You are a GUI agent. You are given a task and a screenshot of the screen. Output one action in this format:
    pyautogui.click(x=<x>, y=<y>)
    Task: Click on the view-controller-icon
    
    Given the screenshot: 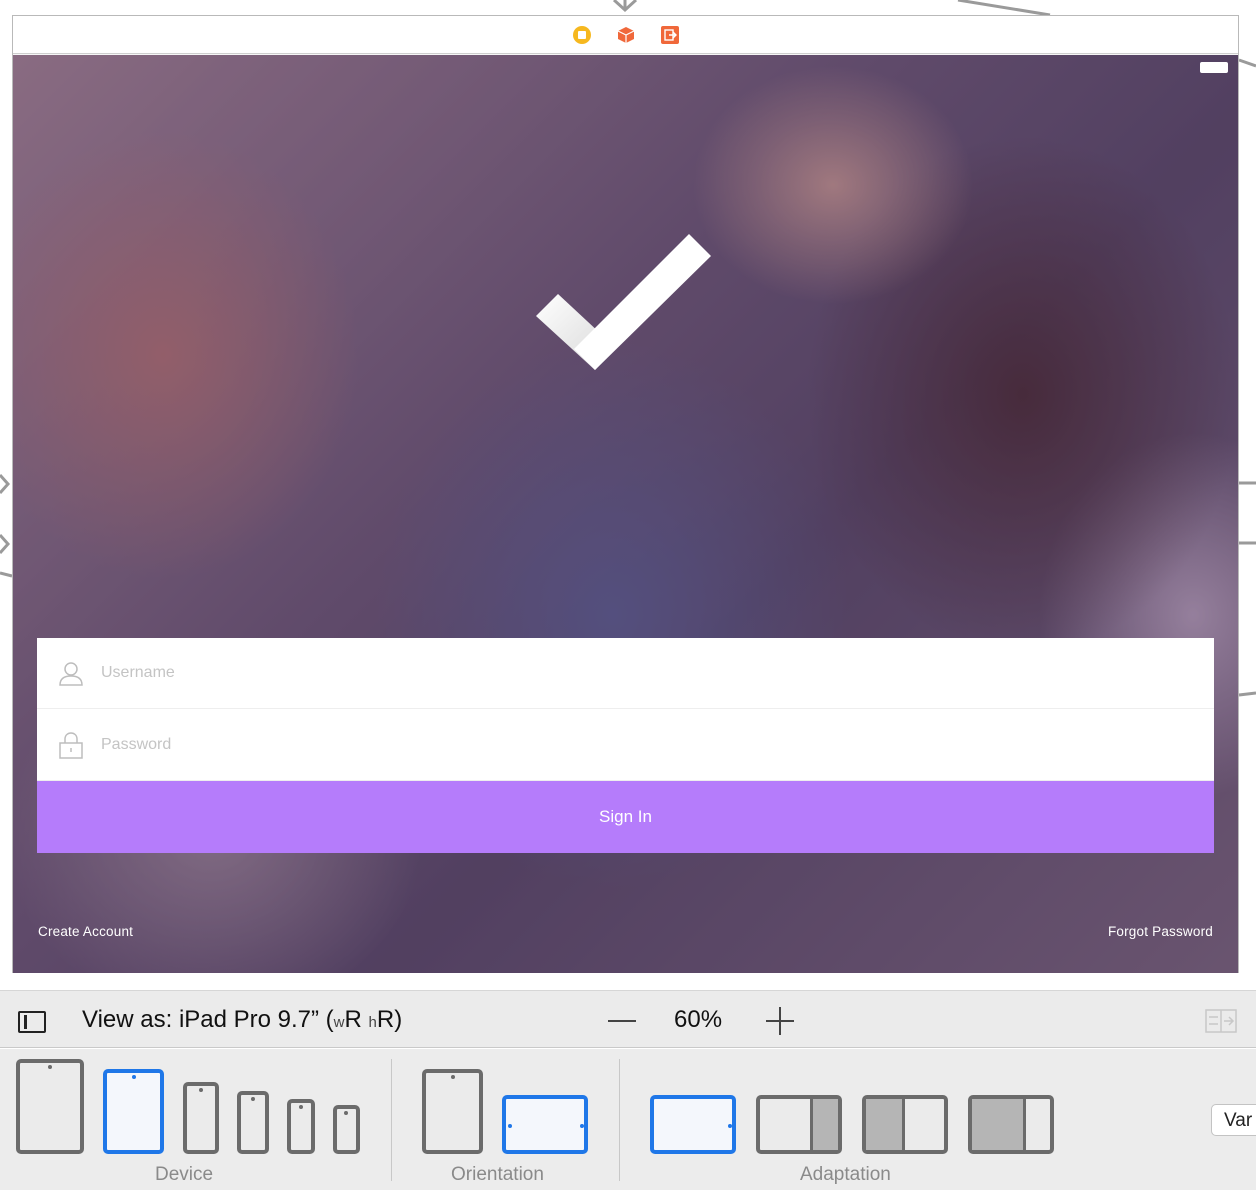 What is the action you would take?
    pyautogui.click(x=582, y=35)
    